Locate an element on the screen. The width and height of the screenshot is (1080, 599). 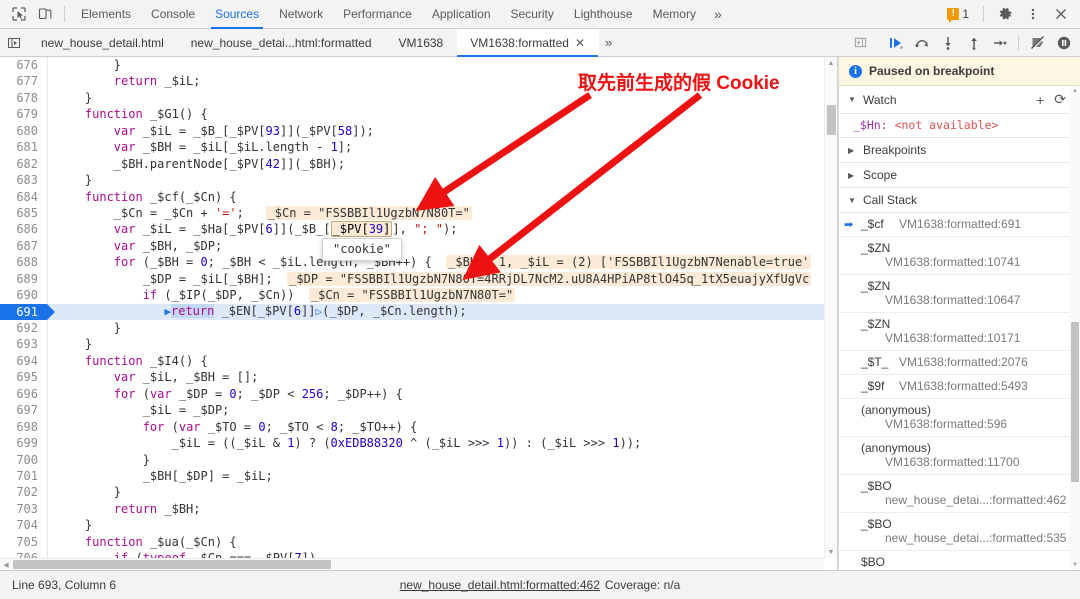
panel-tab-memory: Memory is located at coordinates (674, 14).